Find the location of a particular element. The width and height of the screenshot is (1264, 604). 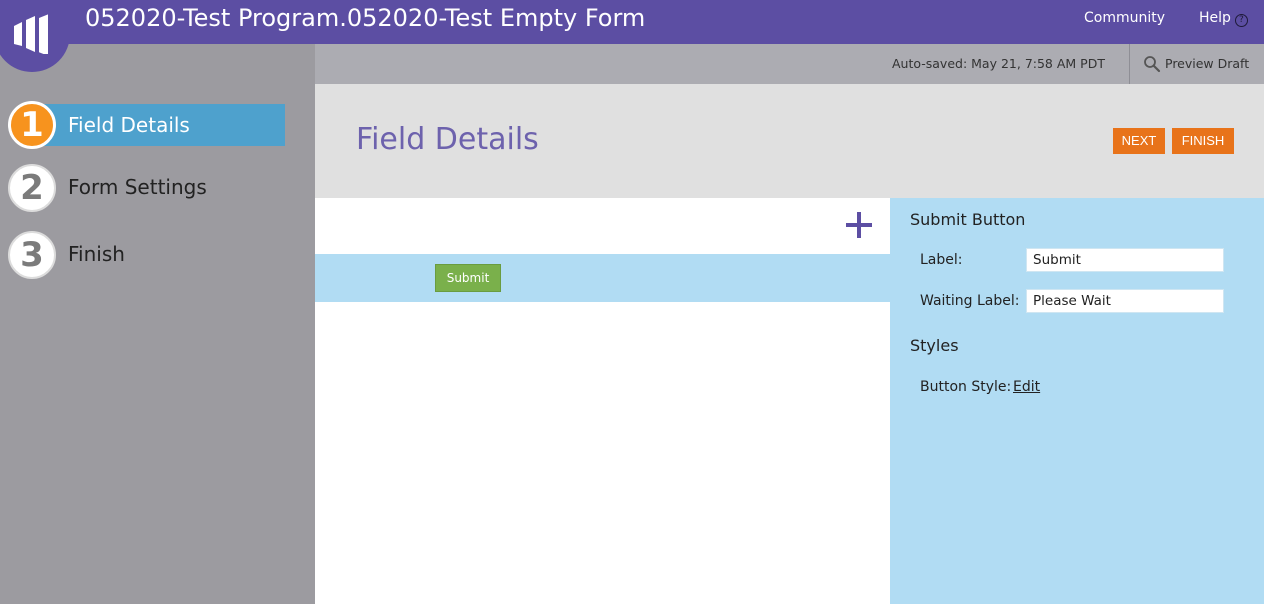

question-circle-icon: ? is located at coordinates (1241, 20).